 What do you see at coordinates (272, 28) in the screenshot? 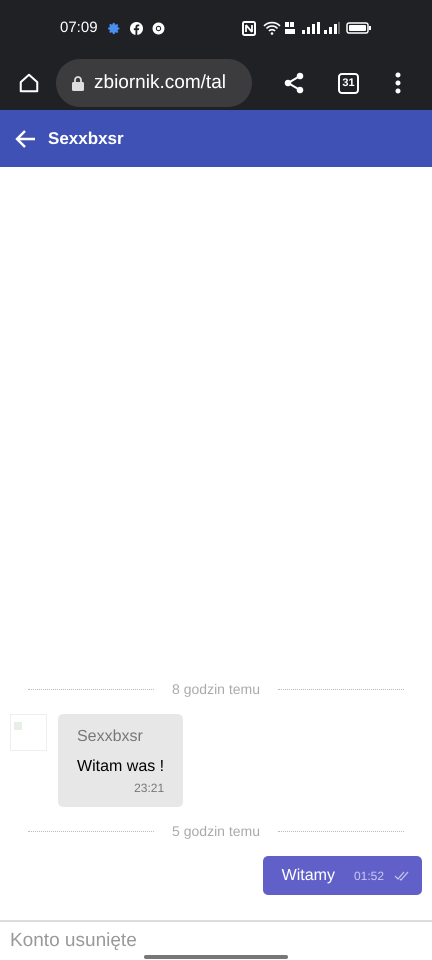
I see `wifi-icon` at bounding box center [272, 28].